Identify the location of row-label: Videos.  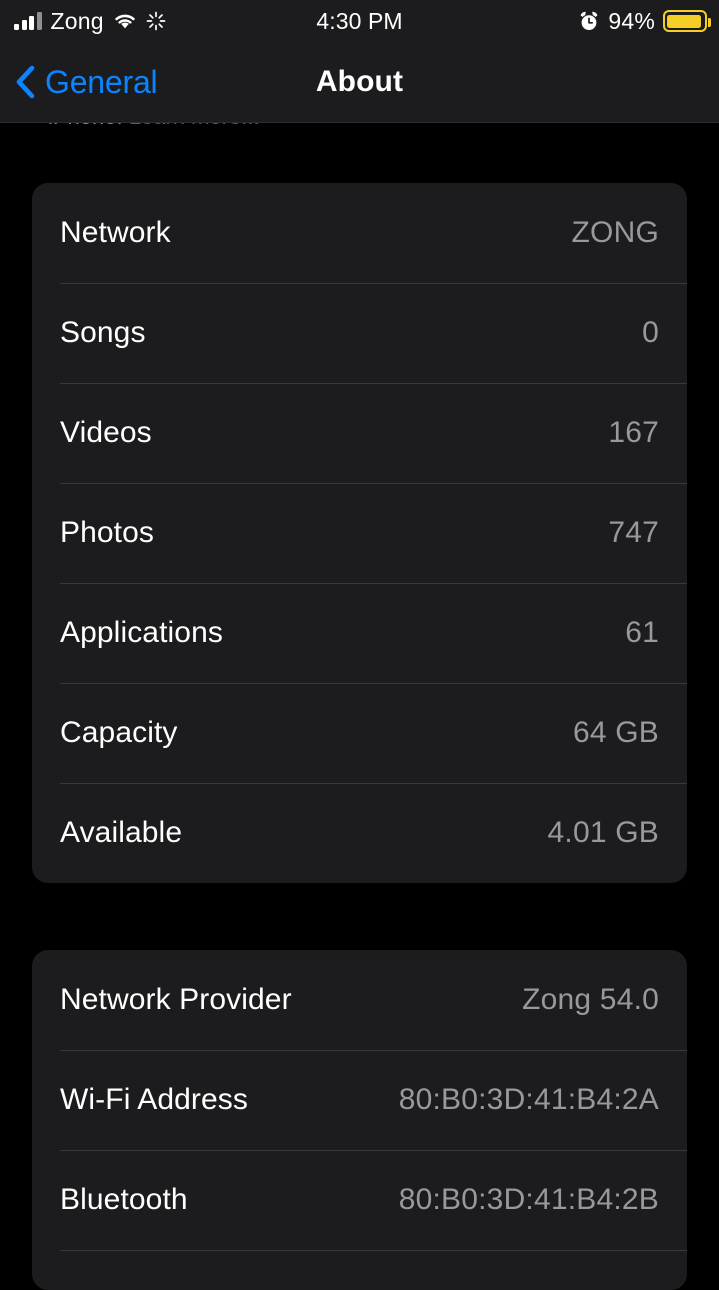
(106, 432).